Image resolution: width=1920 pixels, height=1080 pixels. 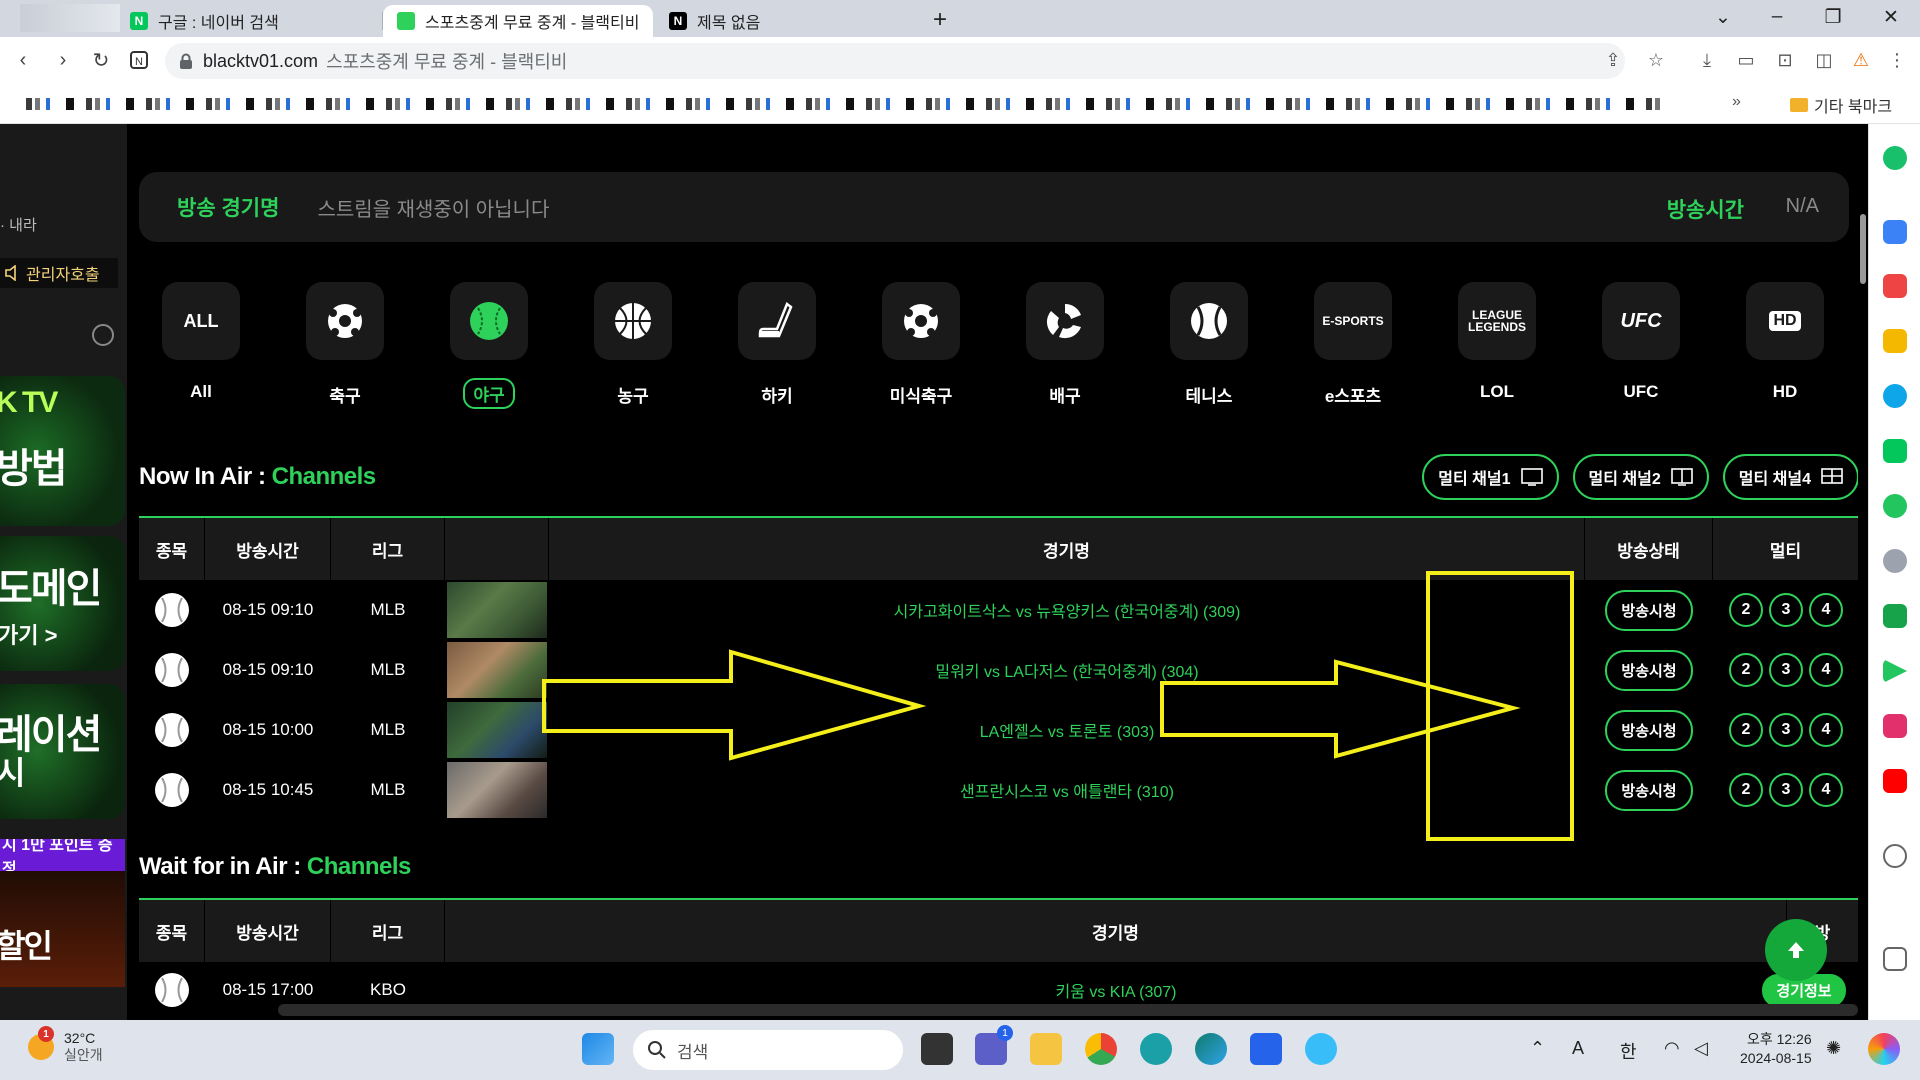 I want to click on start-windows-icon, so click(x=598, y=1049).